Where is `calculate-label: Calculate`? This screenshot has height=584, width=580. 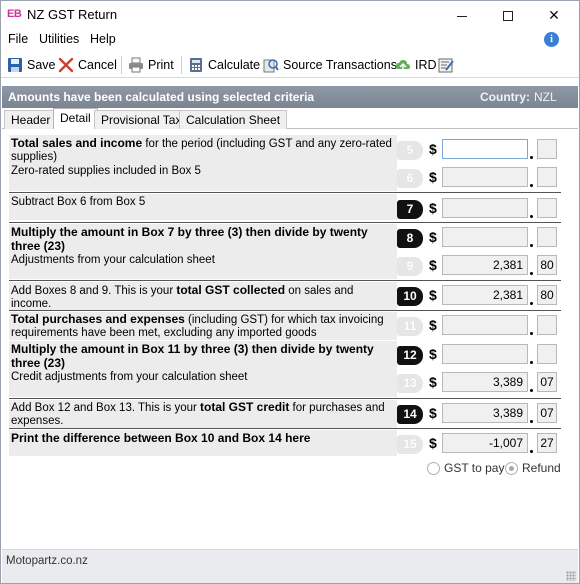 calculate-label: Calculate is located at coordinates (234, 65).